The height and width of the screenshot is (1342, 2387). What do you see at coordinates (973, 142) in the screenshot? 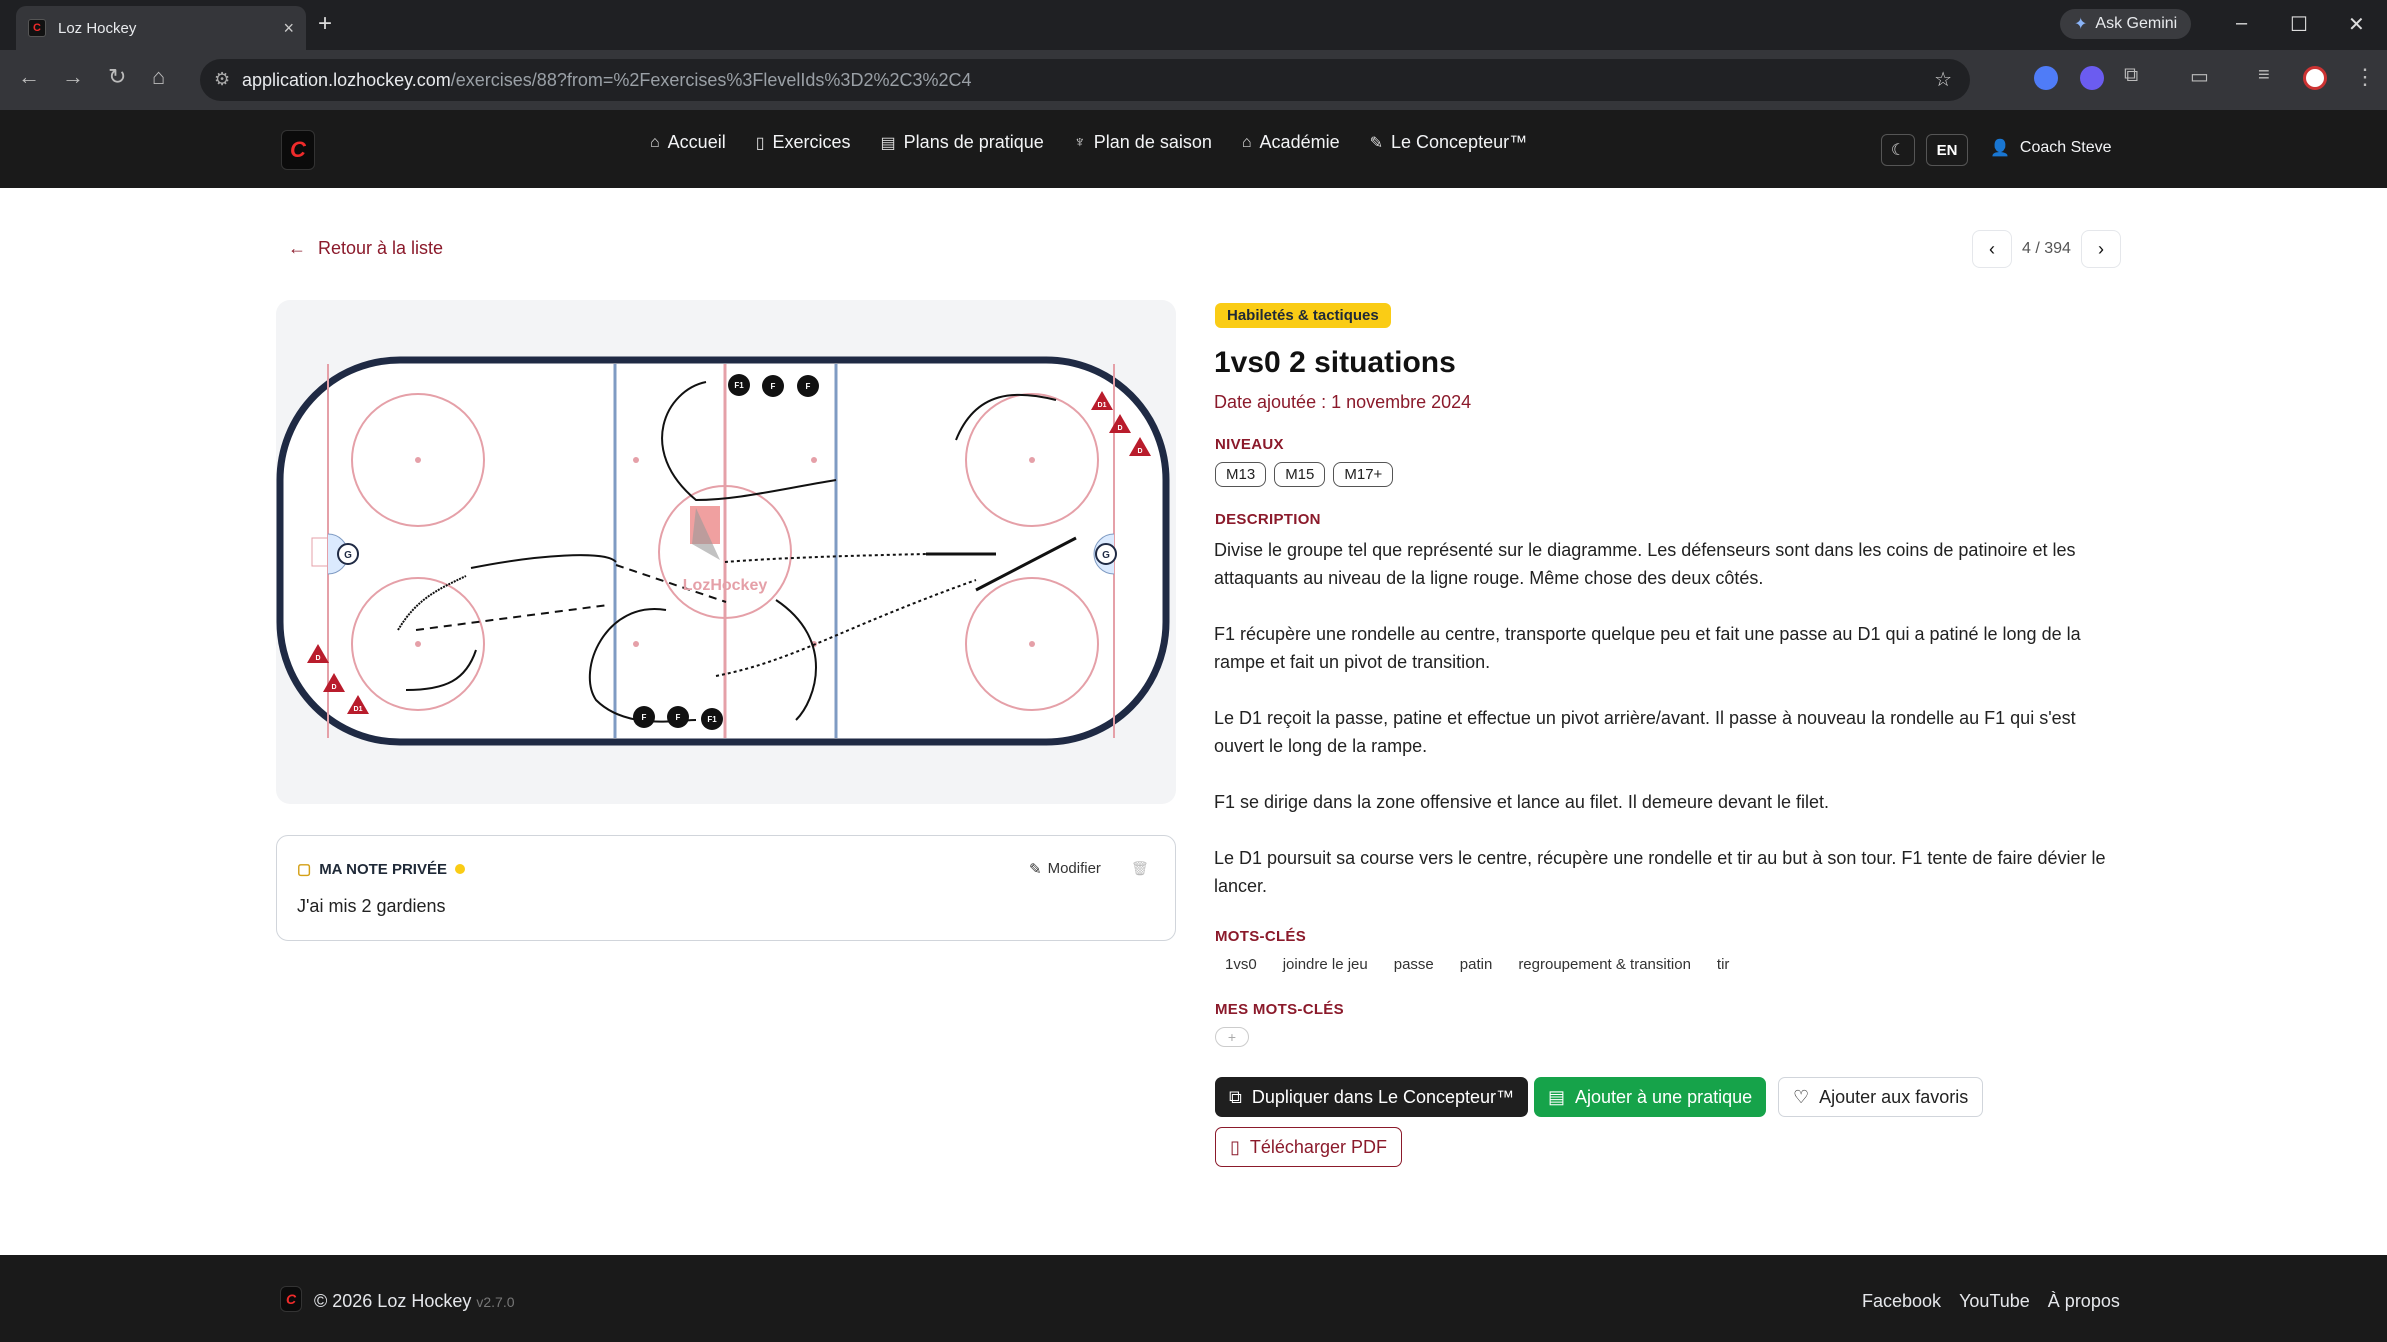
I see `nav-label: Plans de pratique` at bounding box center [973, 142].